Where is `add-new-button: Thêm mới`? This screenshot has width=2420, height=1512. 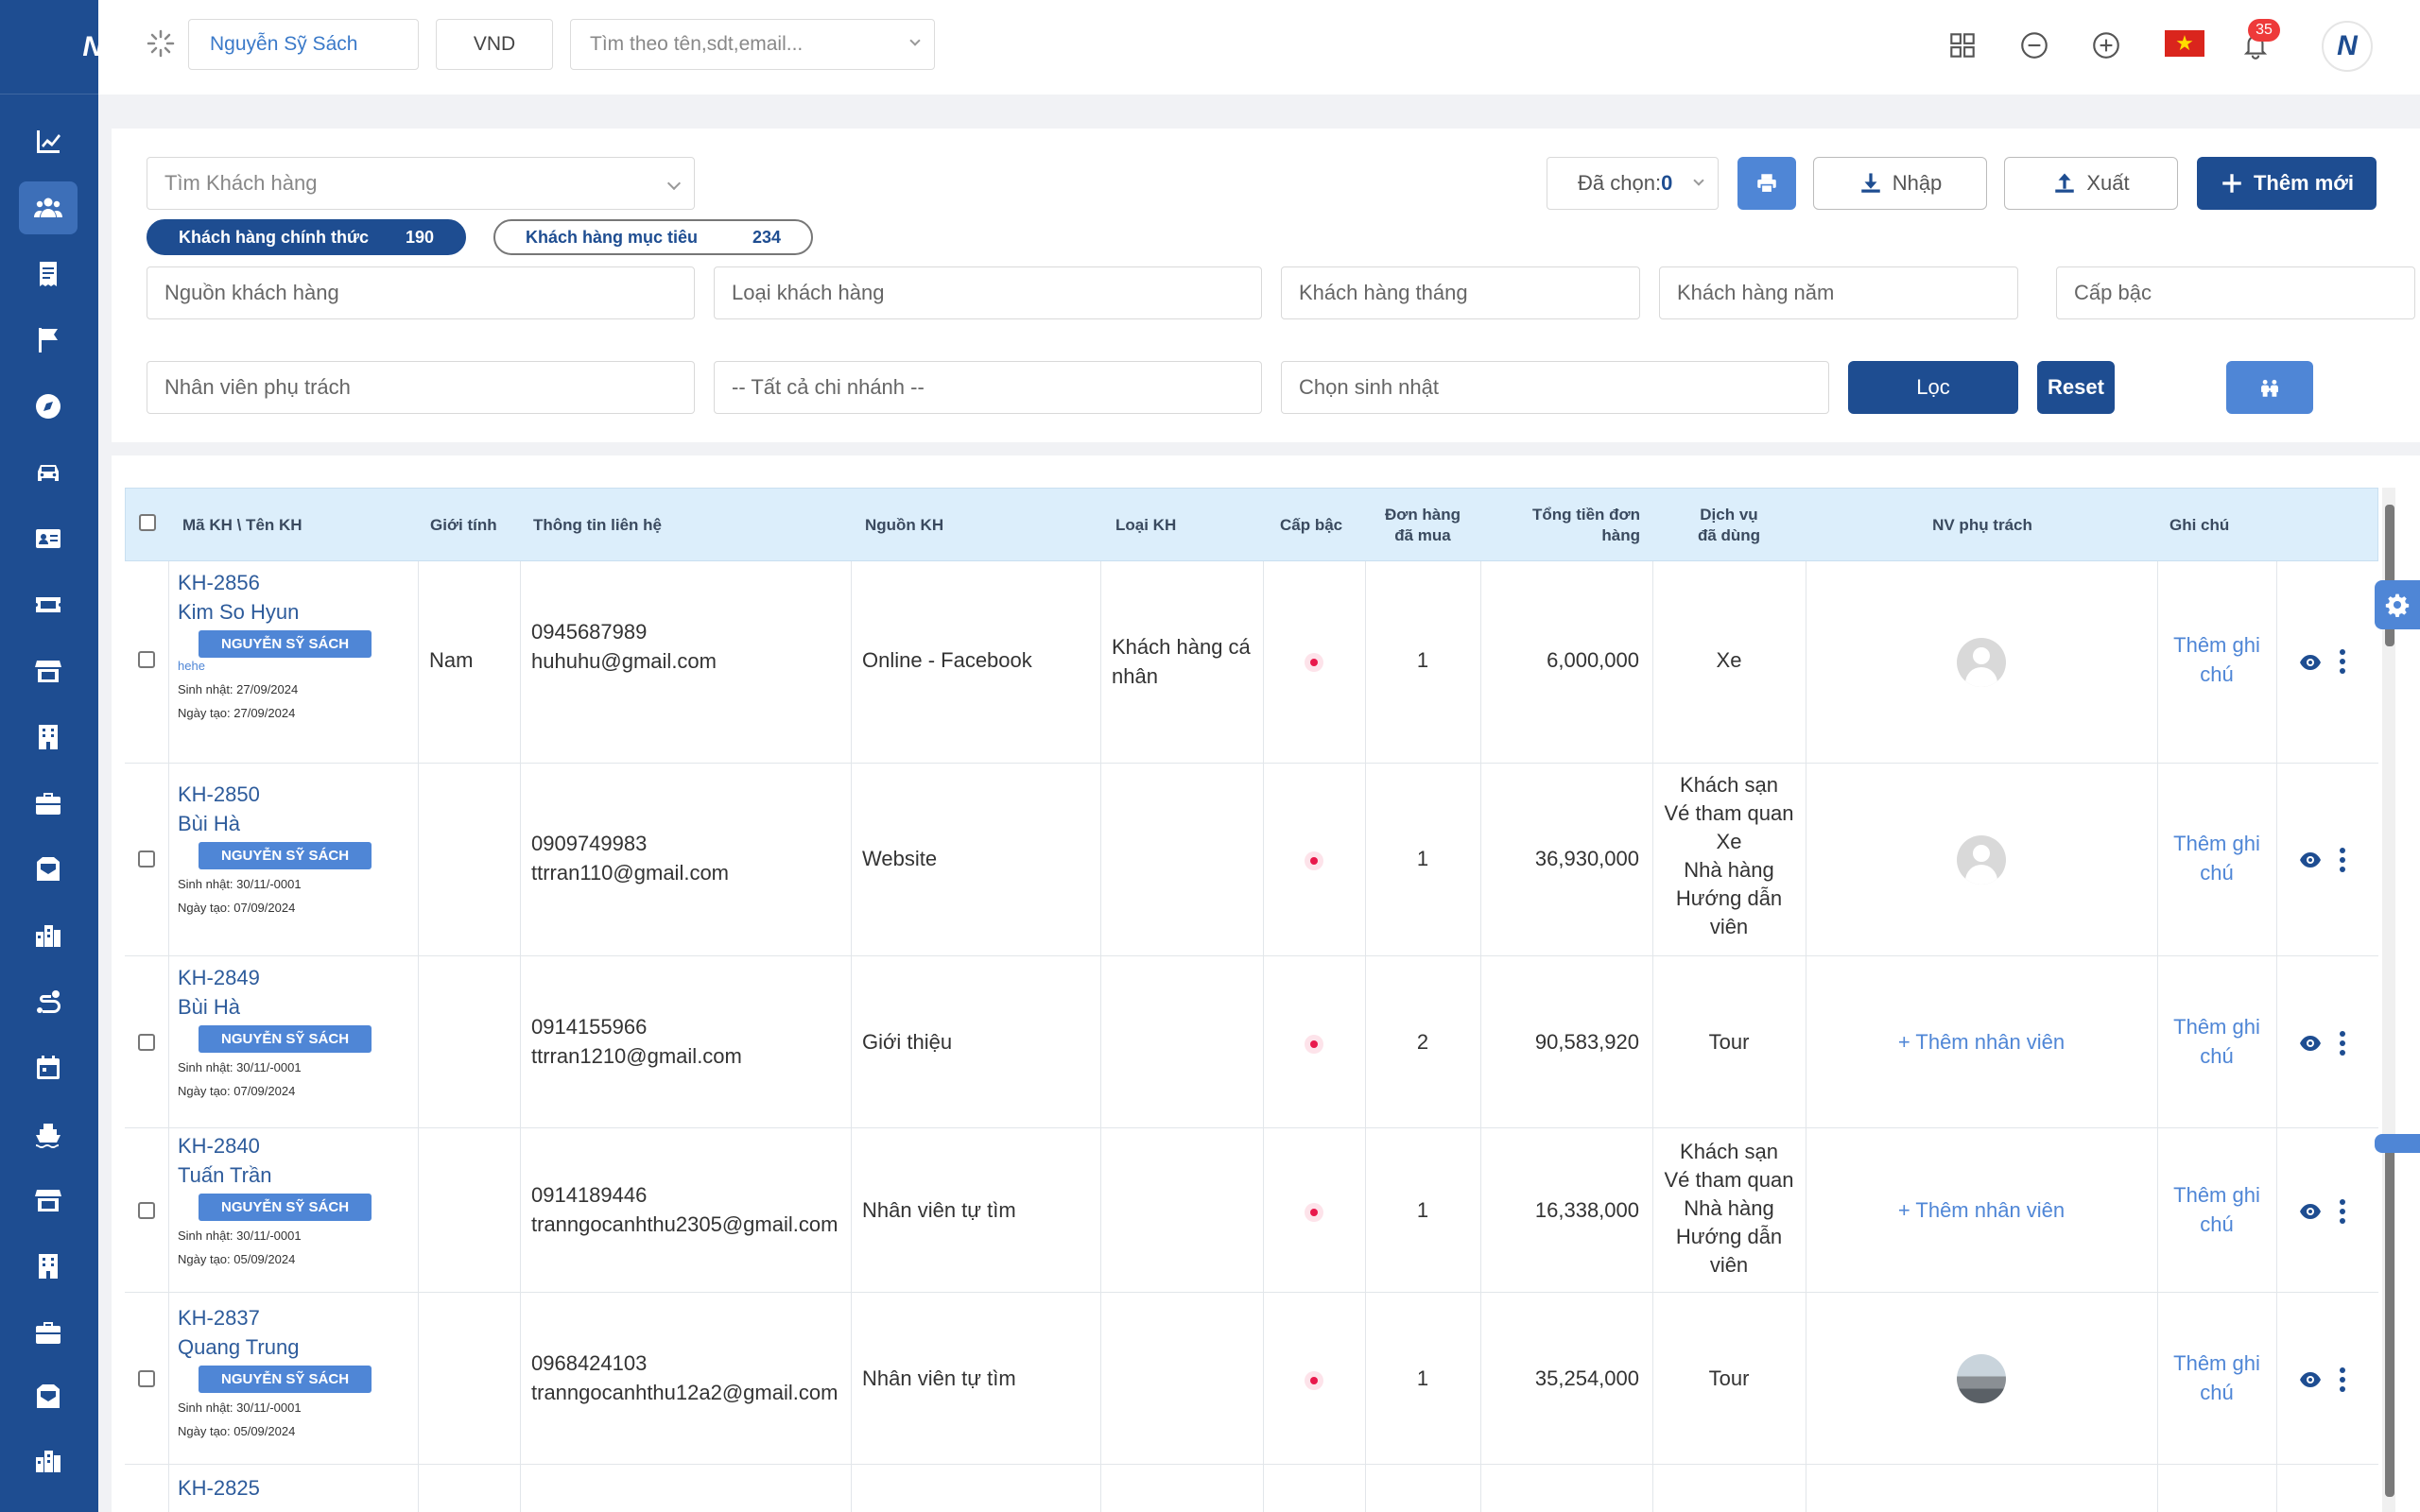 add-new-button: Thêm mới is located at coordinates (2287, 183).